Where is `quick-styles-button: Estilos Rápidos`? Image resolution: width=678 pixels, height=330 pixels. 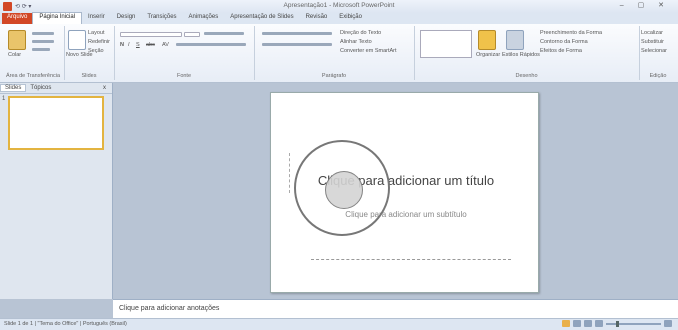 quick-styles-button: Estilos Rápidos is located at coordinates (521, 55).